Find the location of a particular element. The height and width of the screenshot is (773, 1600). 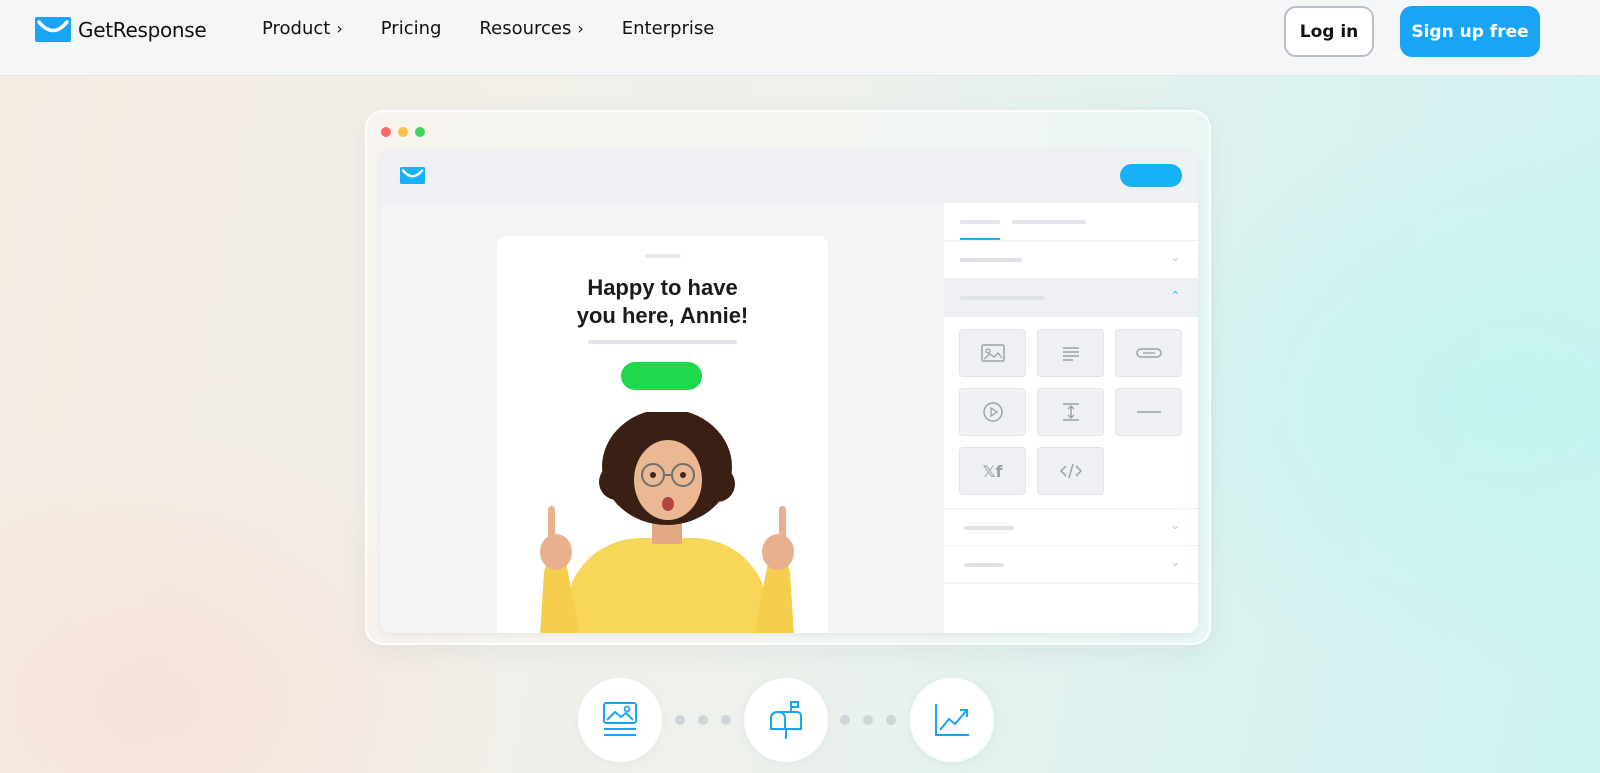

email-cta-pill is located at coordinates (661, 376).